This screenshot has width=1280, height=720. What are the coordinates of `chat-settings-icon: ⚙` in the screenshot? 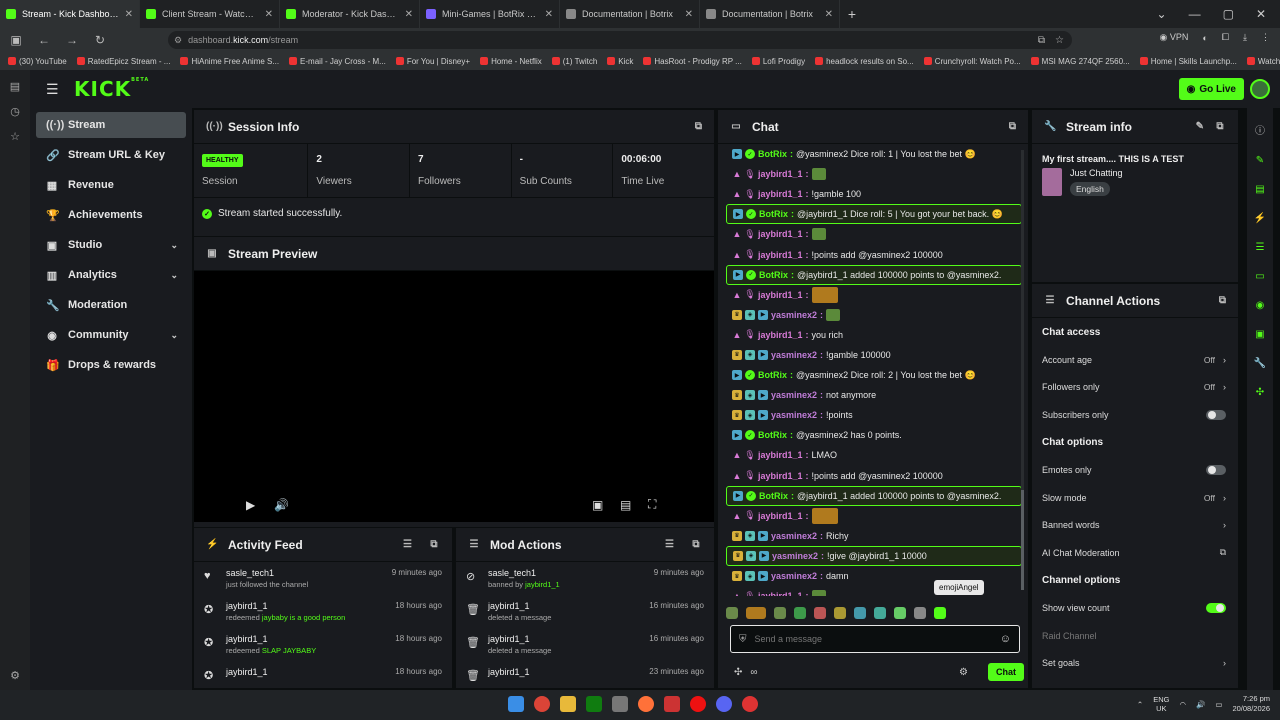 It's located at (963, 672).